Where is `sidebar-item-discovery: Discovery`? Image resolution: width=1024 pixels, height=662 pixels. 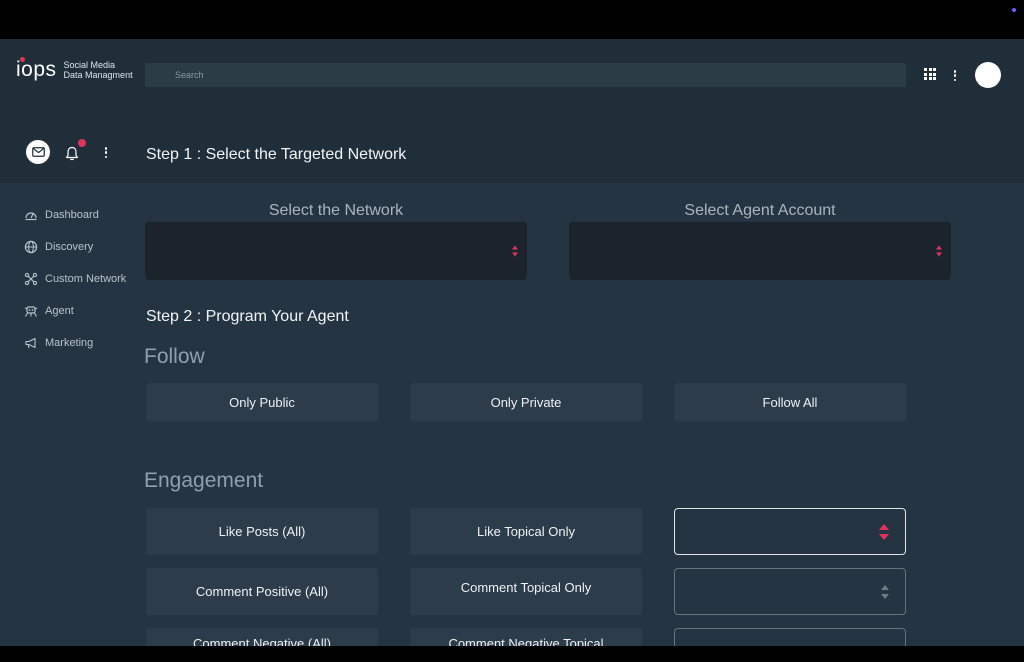
sidebar-item-discovery: Discovery is located at coordinates (81, 247).